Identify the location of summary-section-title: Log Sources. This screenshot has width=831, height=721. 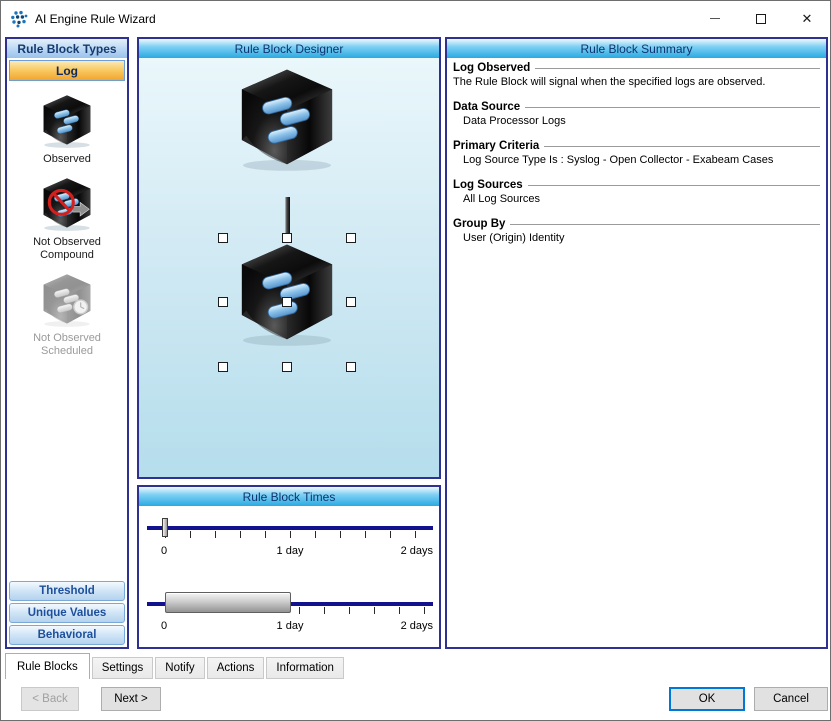
(636, 185).